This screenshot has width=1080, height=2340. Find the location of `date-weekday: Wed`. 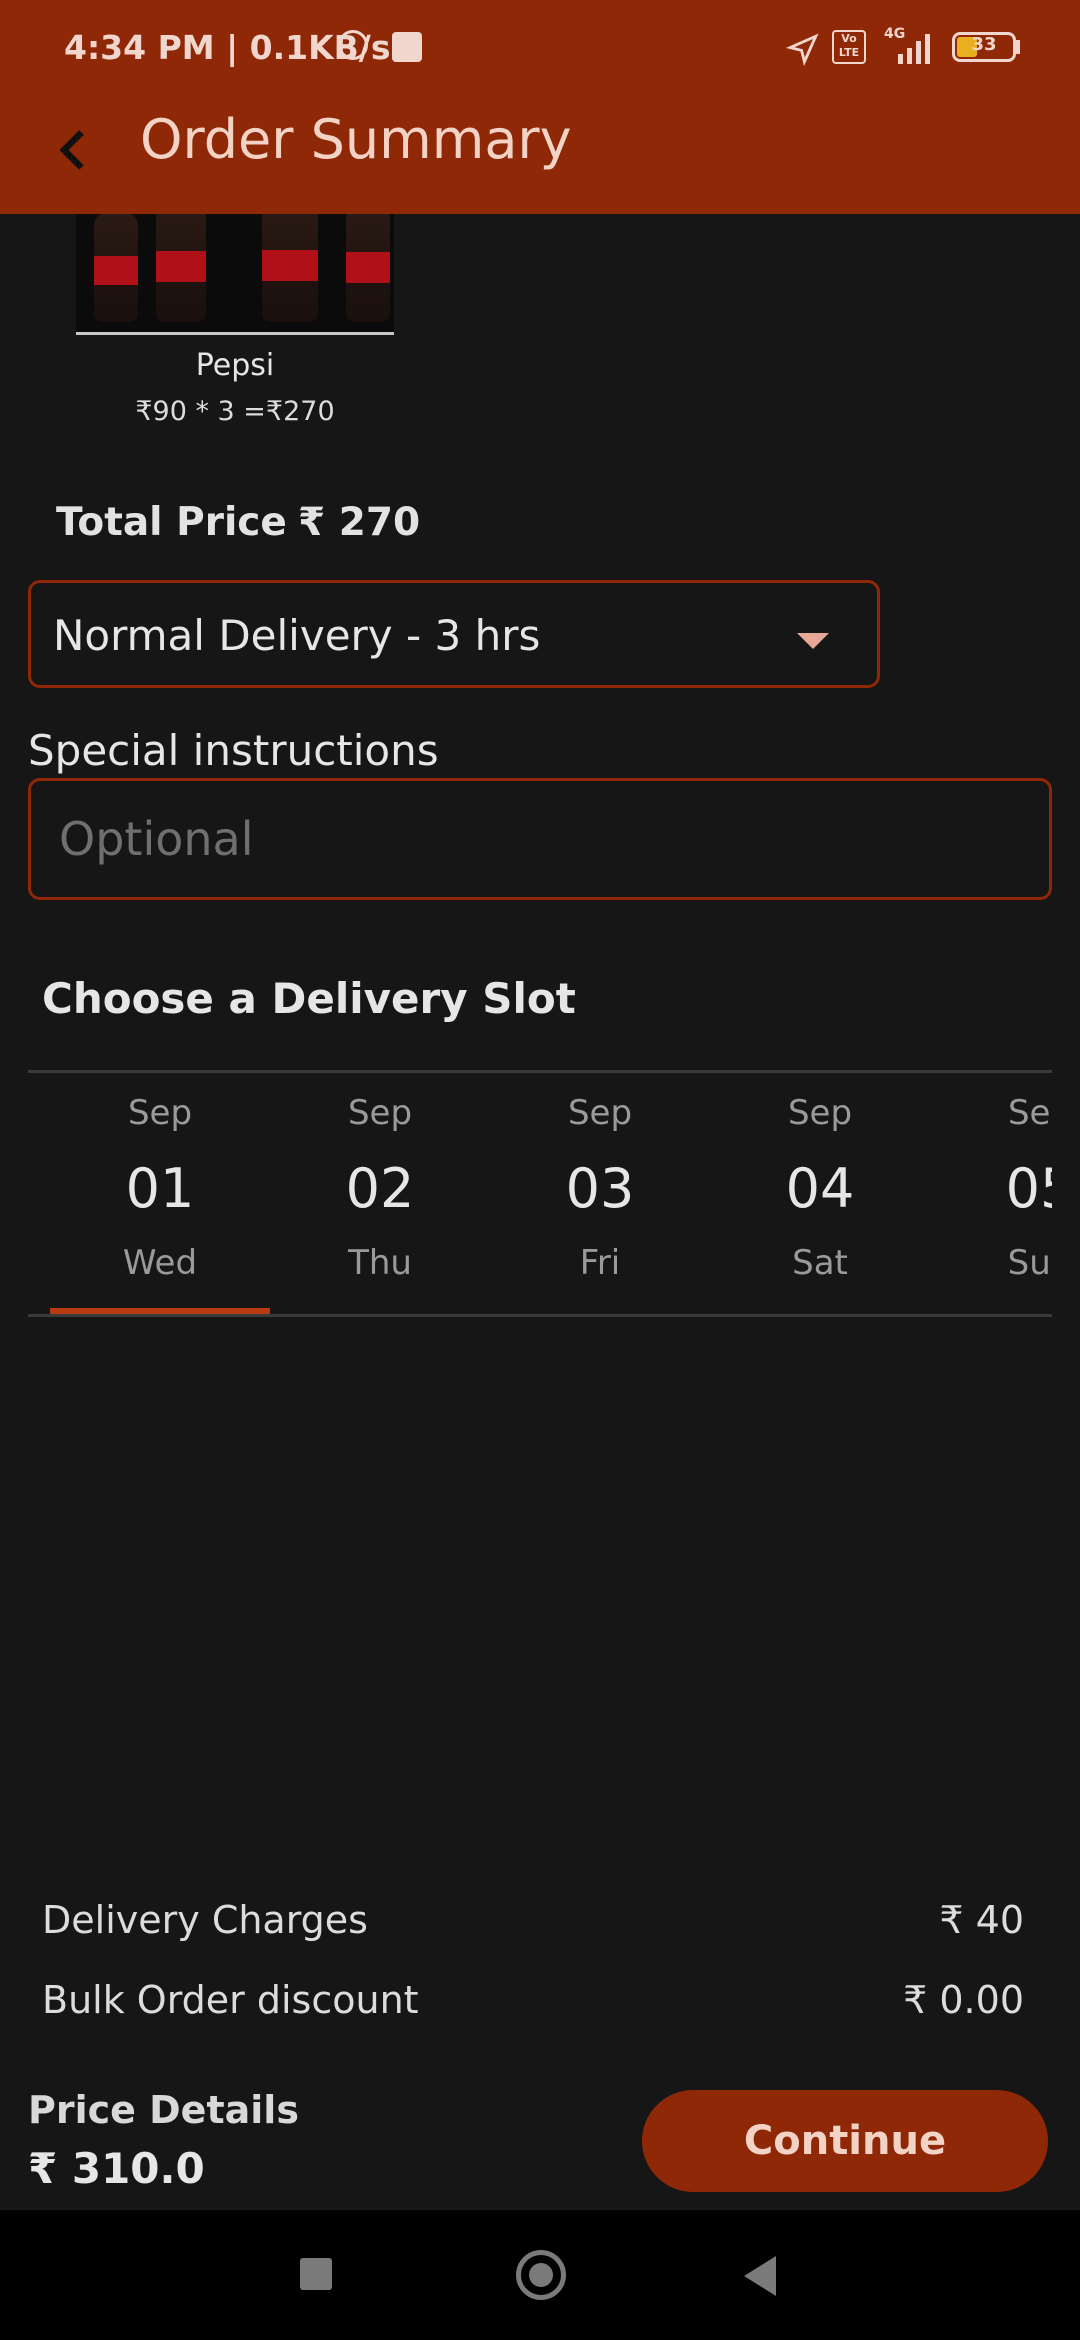

date-weekday: Wed is located at coordinates (160, 1263).